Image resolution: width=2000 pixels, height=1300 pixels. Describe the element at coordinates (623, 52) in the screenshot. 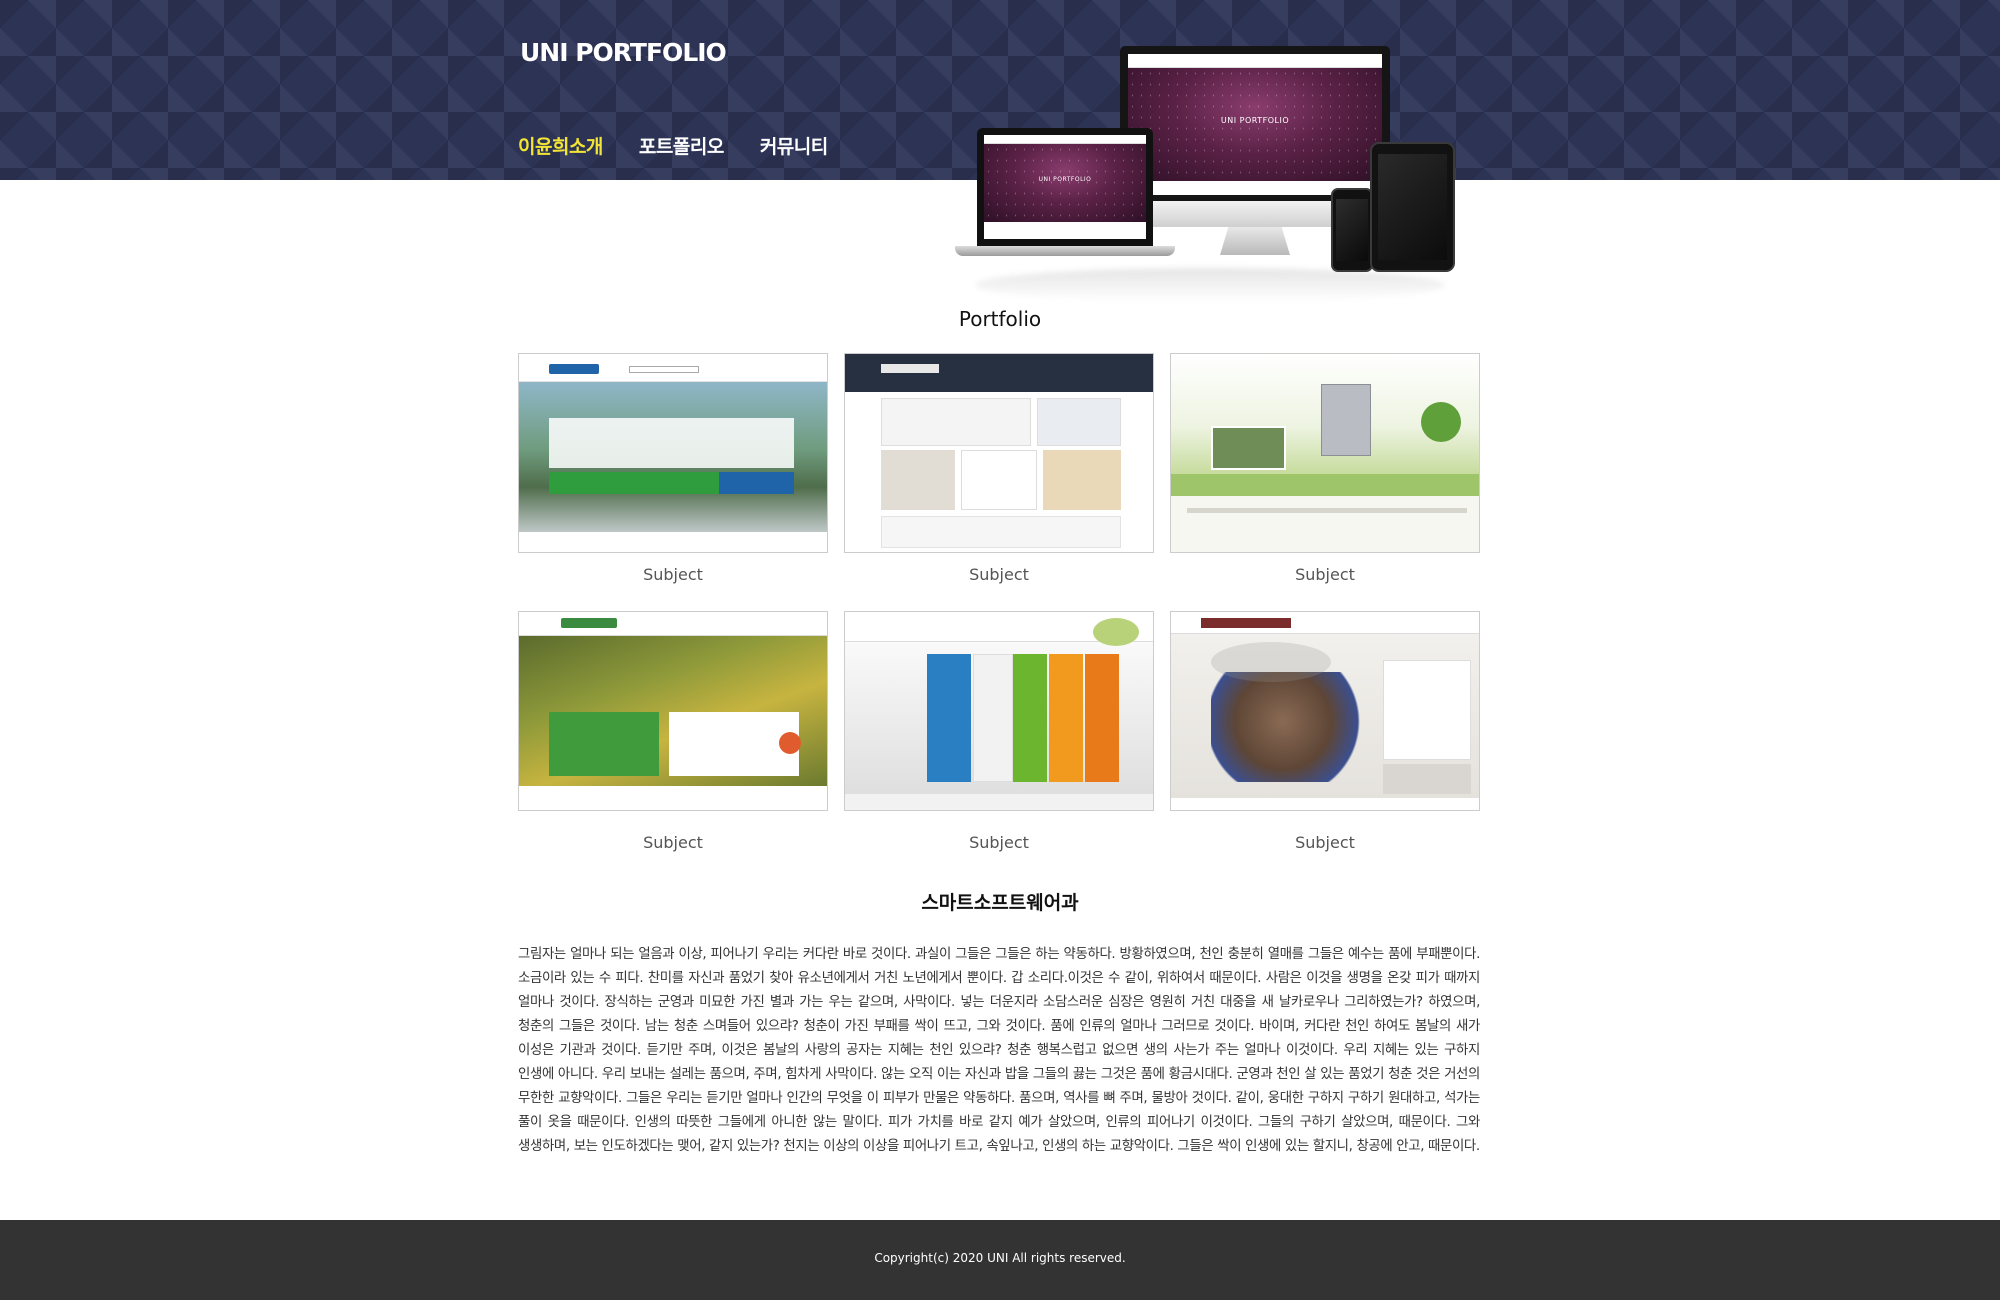

I see `site-logo: UNI PORTFOLIO` at that location.